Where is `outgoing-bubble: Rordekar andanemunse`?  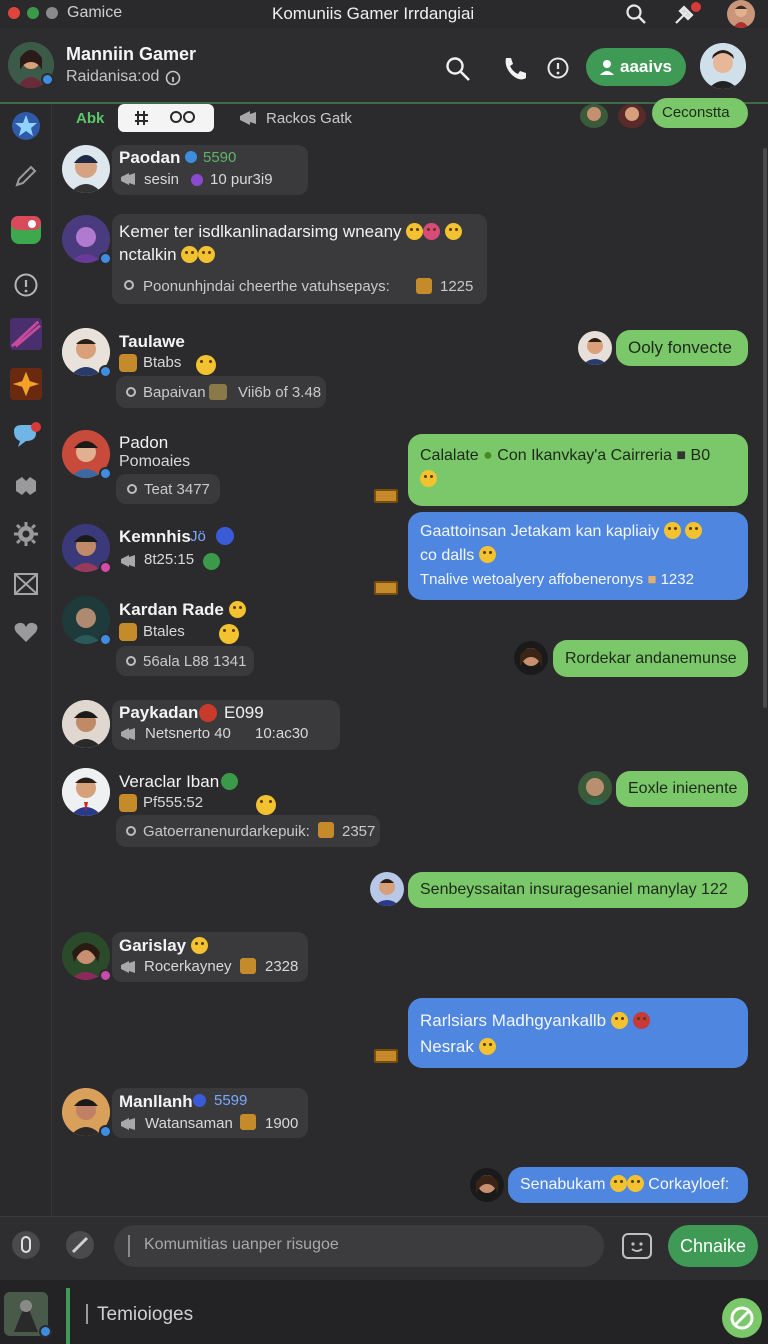
outgoing-bubble: Rordekar andanemunse is located at coordinates (650, 658).